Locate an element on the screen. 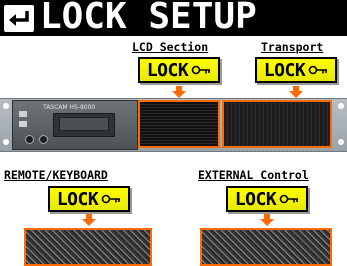 The image size is (347, 266). transport-section-area is located at coordinates (277, 124).